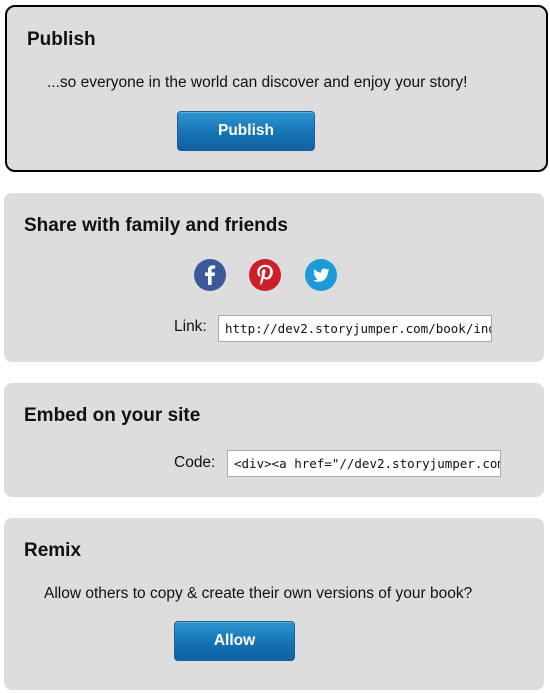 This screenshot has width=550, height=693. Describe the element at coordinates (61, 39) in the screenshot. I see `publish-title: Publish` at that location.